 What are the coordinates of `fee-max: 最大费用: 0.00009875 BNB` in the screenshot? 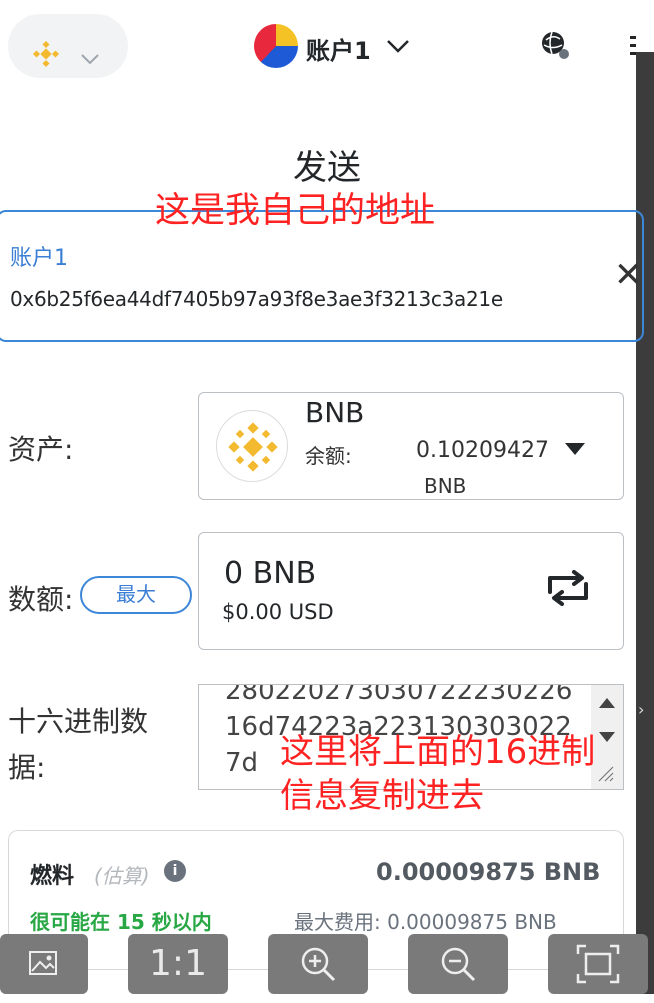 It's located at (425, 922).